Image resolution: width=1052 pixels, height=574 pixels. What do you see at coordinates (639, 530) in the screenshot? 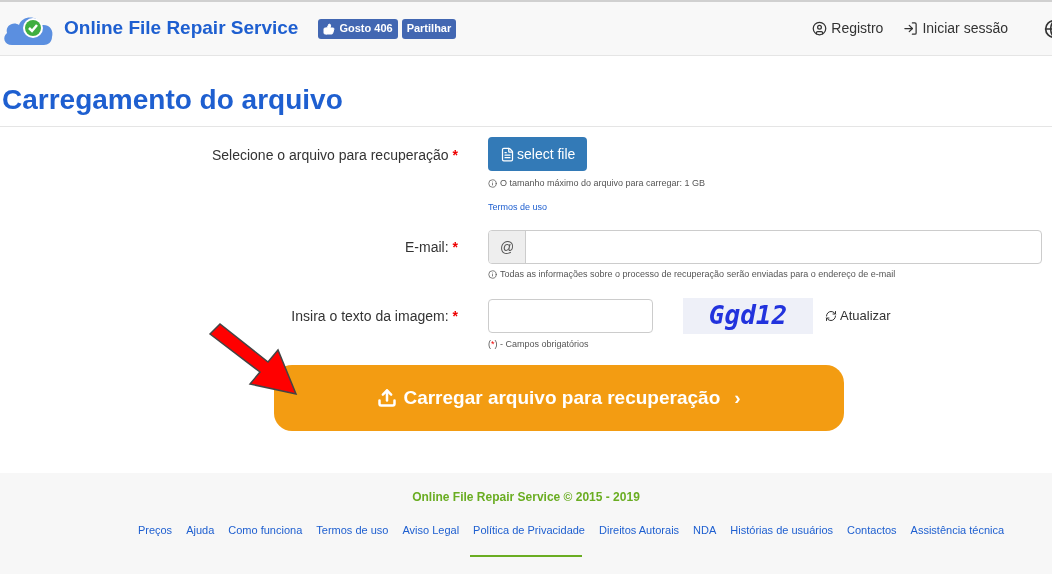
I see `footer-link: Direitos Autorais` at bounding box center [639, 530].